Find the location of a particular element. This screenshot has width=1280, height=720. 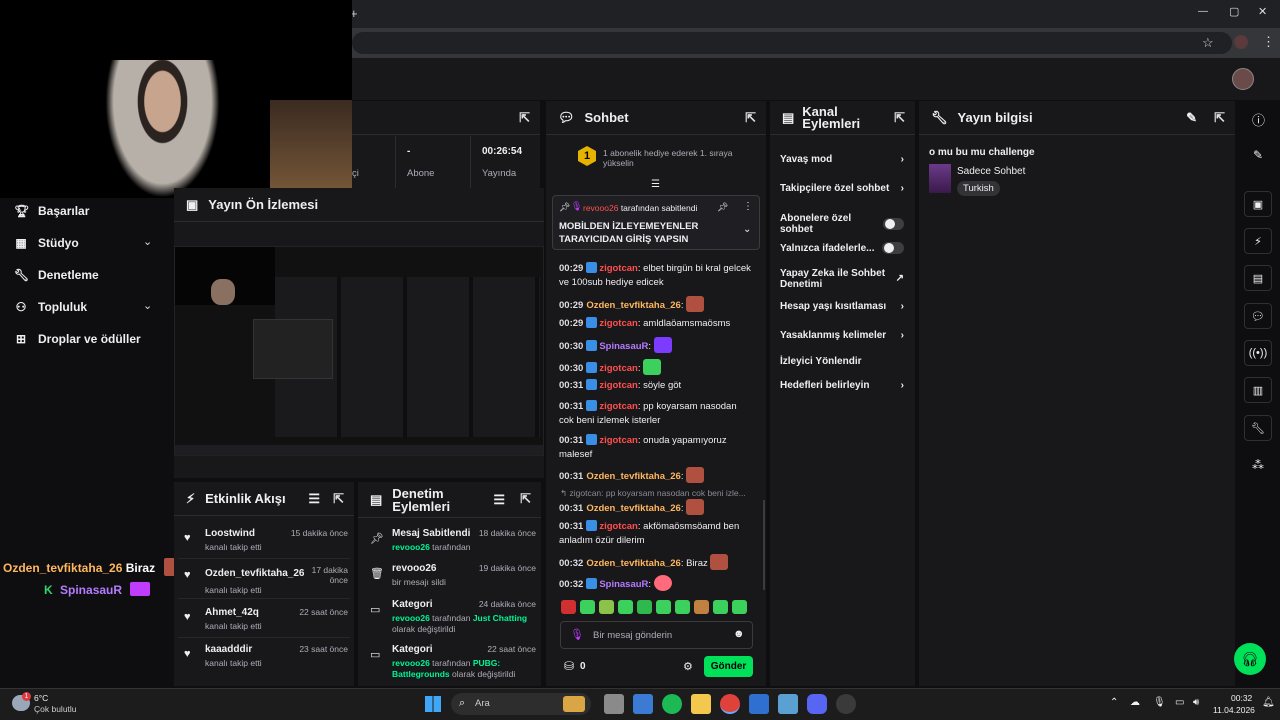

chat-message: 00:32 SpinasauR: is located at coordinates (656, 583).